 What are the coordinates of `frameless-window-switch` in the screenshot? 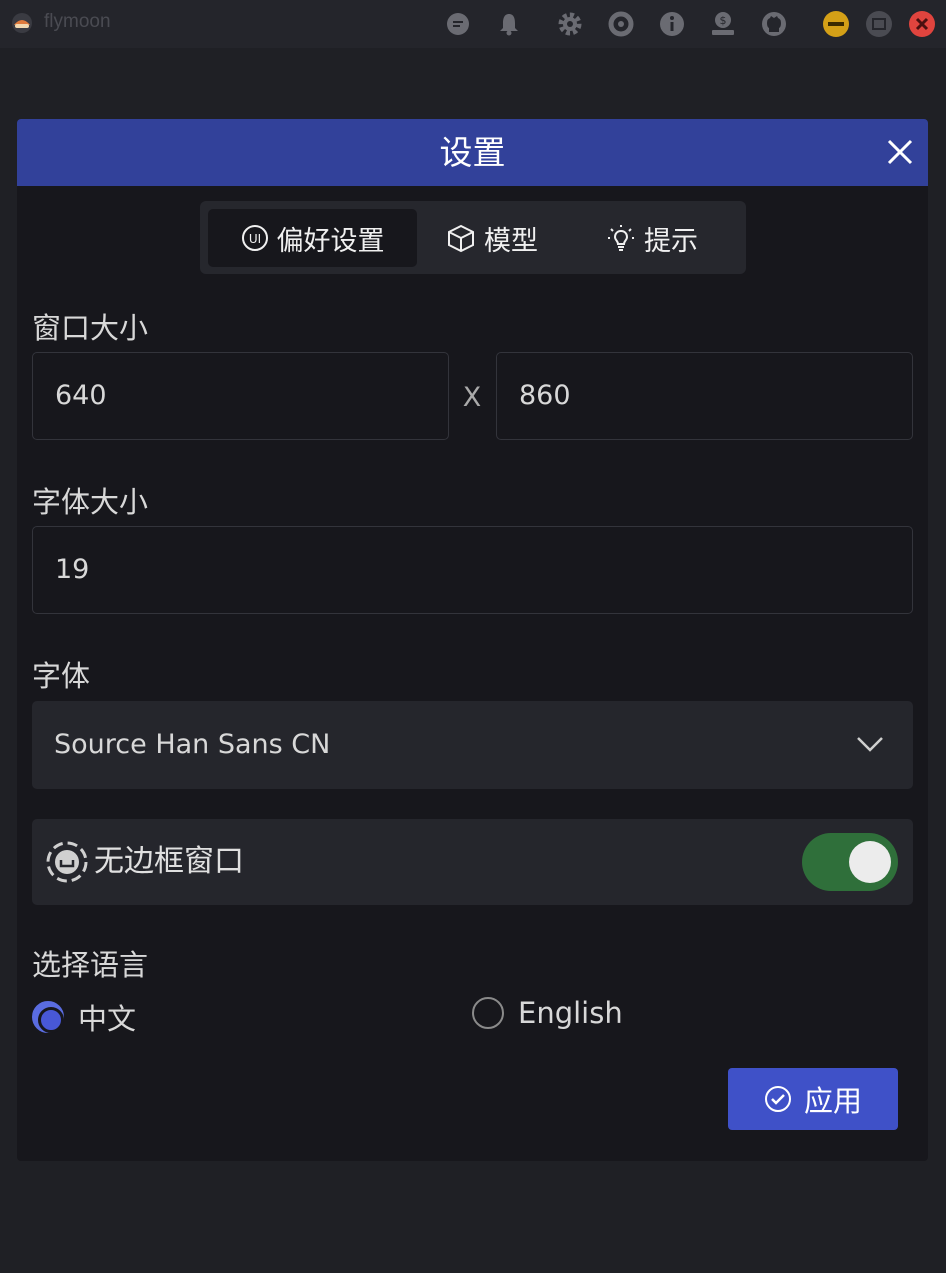 It's located at (850, 862).